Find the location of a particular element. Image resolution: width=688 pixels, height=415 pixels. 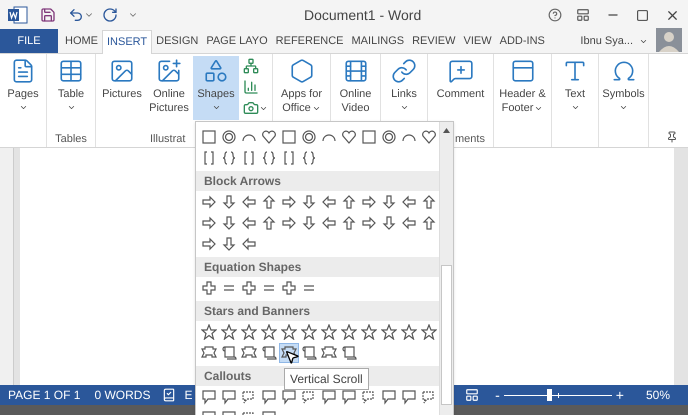

redo-icon is located at coordinates (110, 15).